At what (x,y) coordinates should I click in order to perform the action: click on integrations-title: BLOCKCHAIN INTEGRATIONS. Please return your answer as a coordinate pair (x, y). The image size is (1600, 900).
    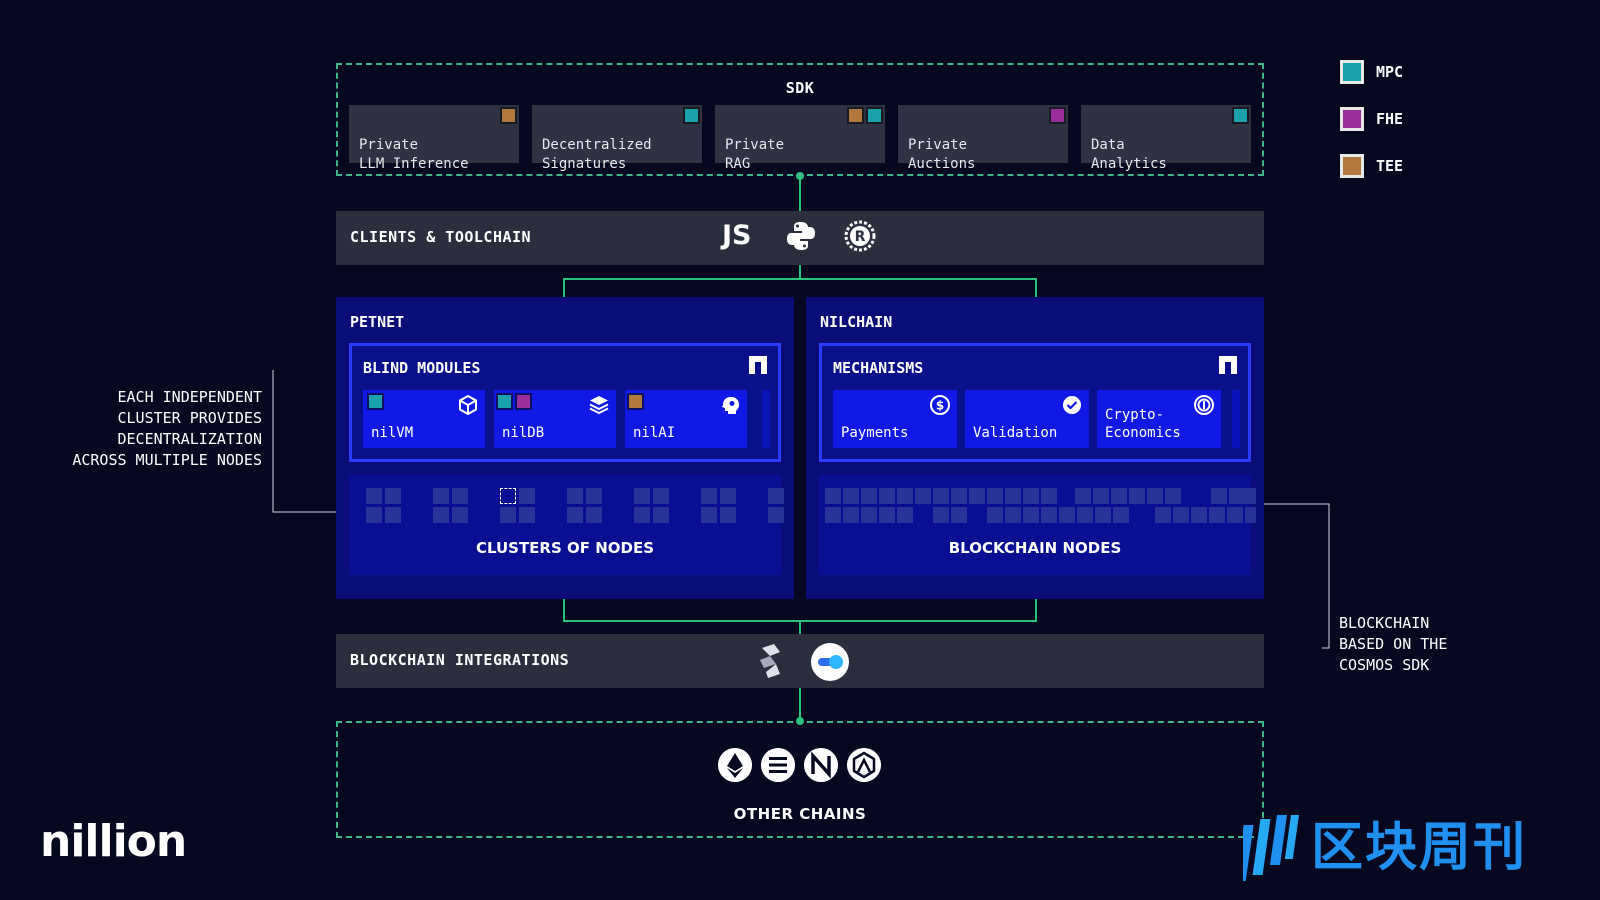
    Looking at the image, I should click on (460, 660).